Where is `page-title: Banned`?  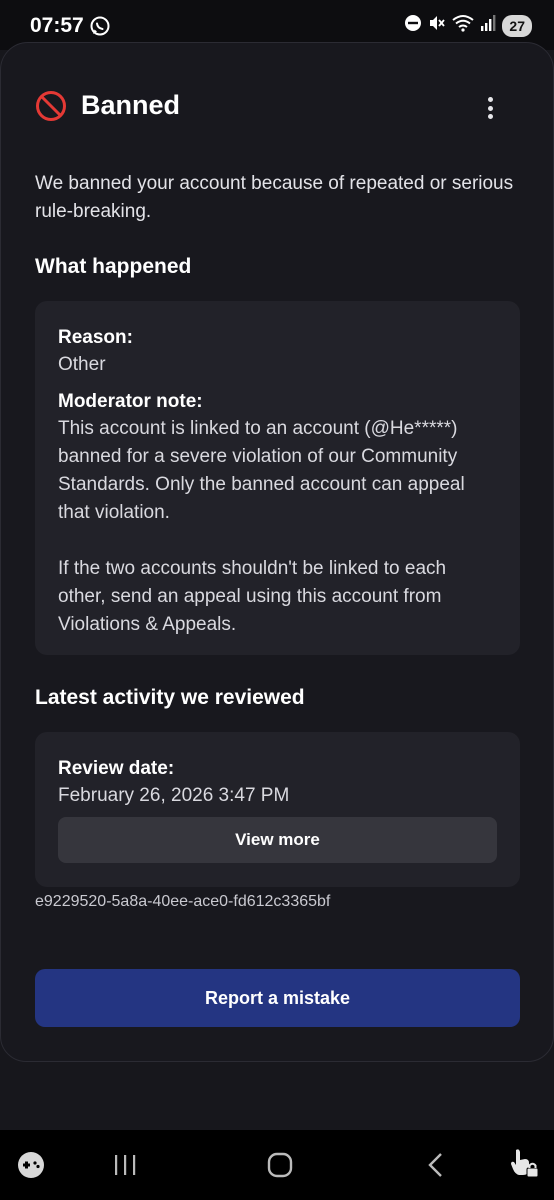
page-title: Banned is located at coordinates (131, 105).